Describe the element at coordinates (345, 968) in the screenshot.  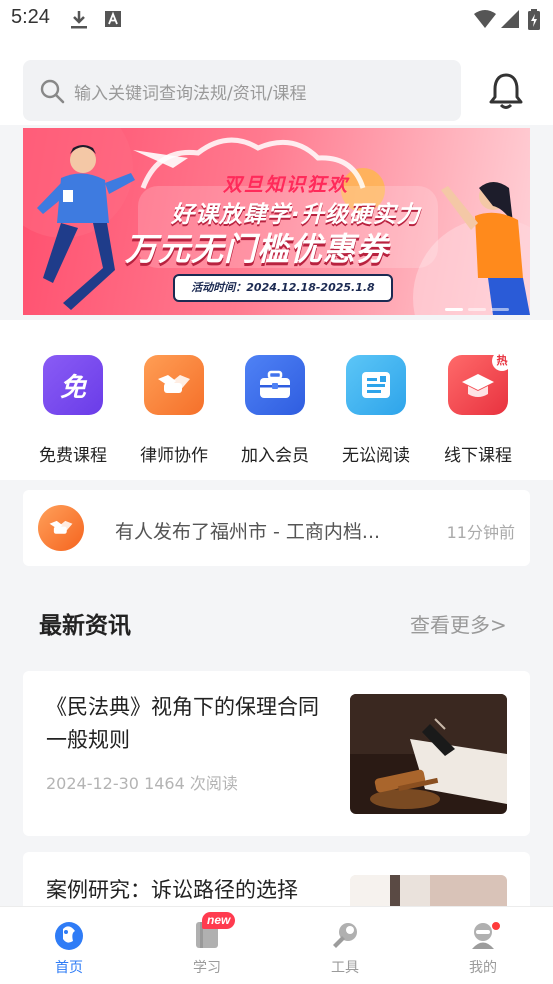
I see `tab-label: 工具` at that location.